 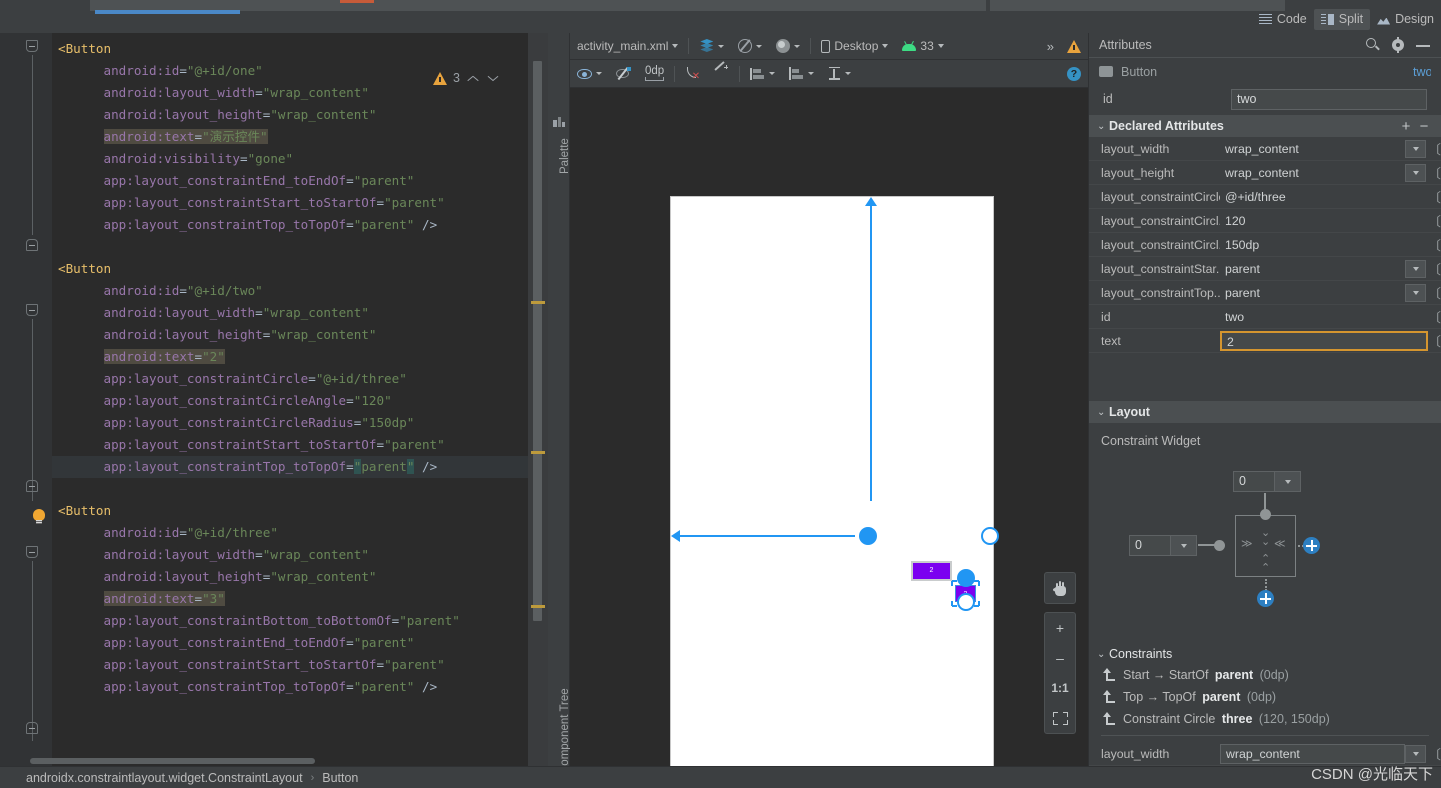 I want to click on table-row: id two 〔, so click(x=1265, y=317).